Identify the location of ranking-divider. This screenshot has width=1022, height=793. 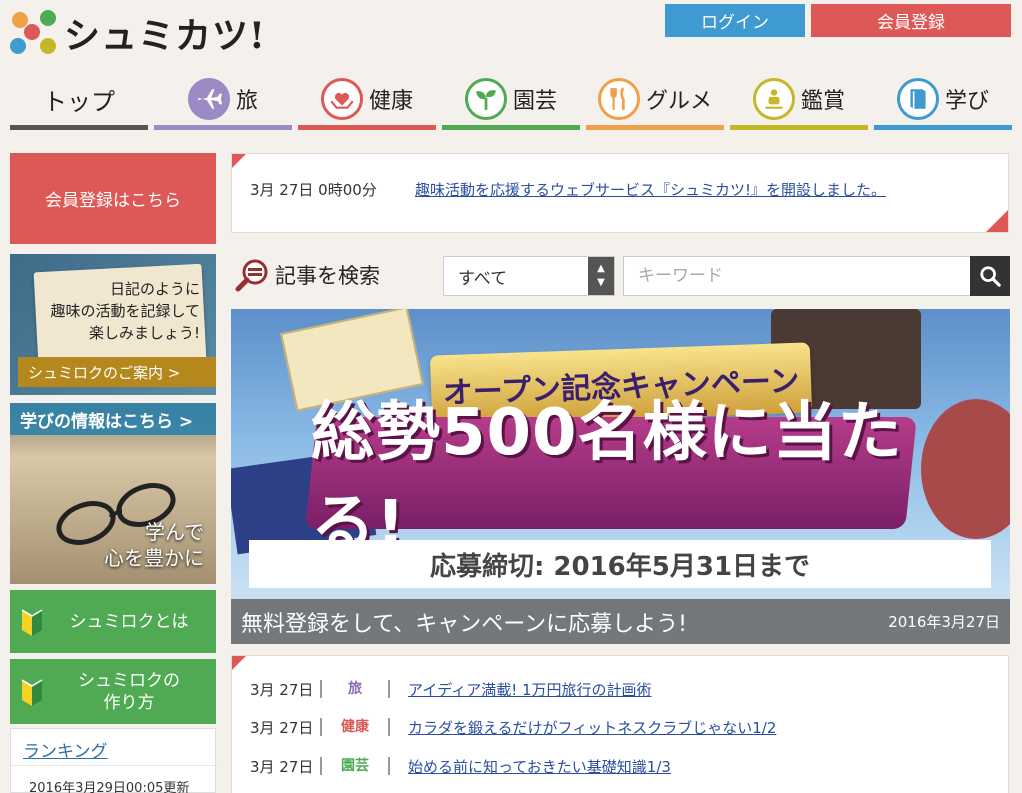
(114, 765).